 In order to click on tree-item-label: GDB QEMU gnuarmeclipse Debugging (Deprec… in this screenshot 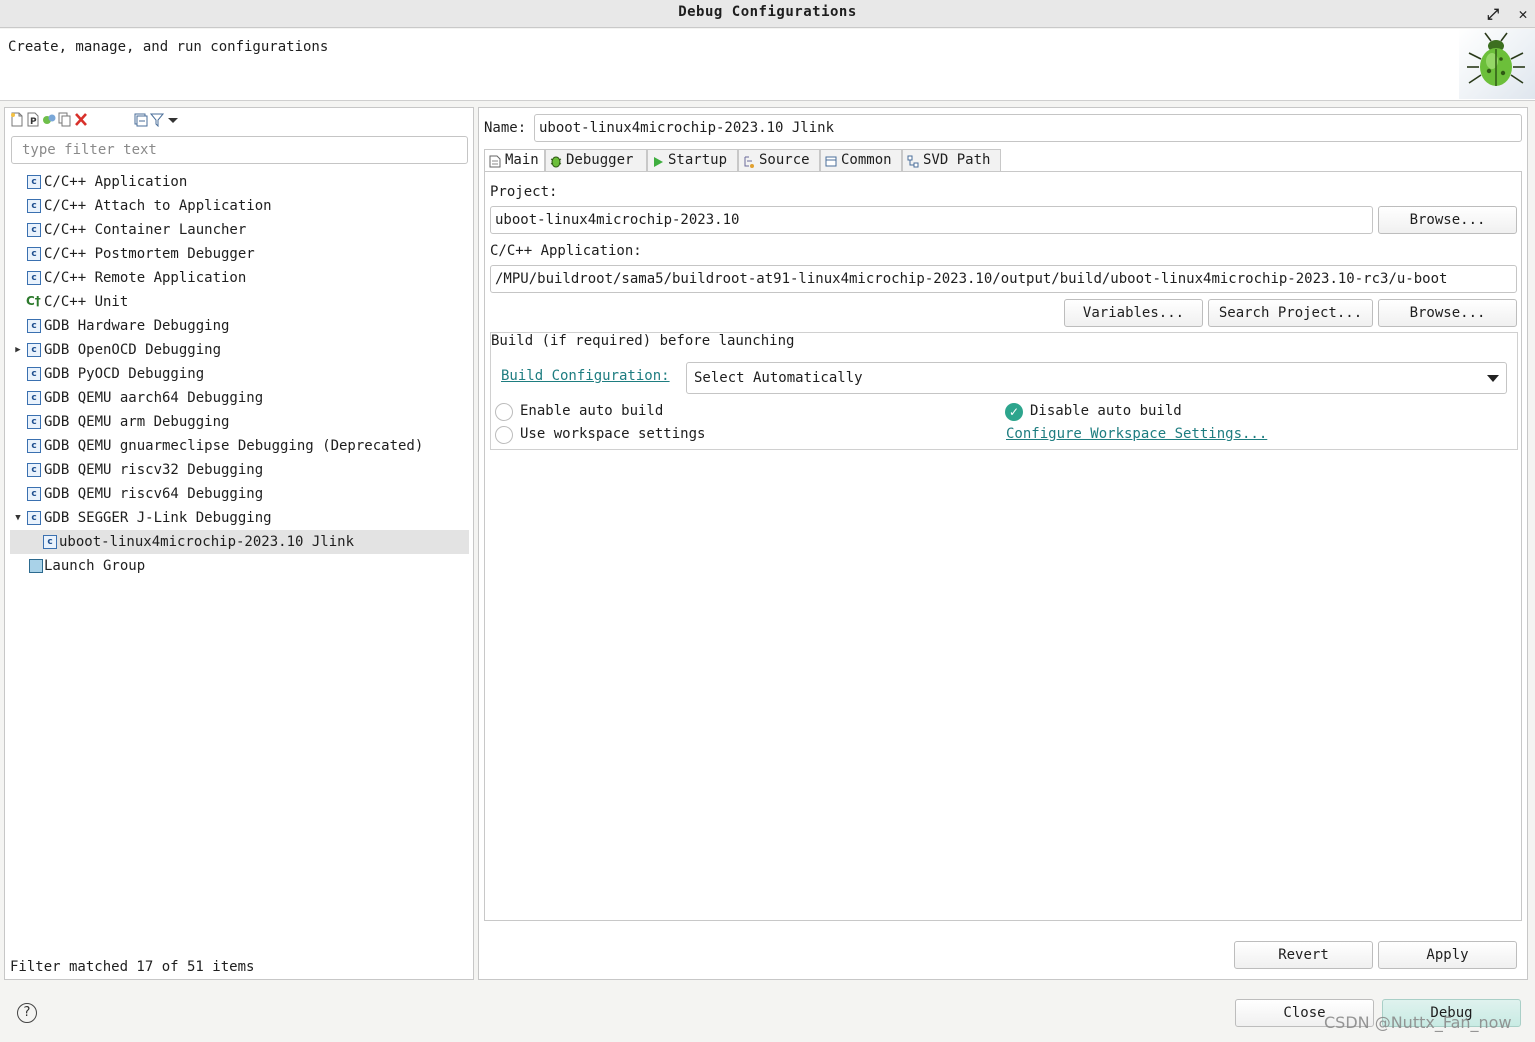, I will do `click(234, 446)`.